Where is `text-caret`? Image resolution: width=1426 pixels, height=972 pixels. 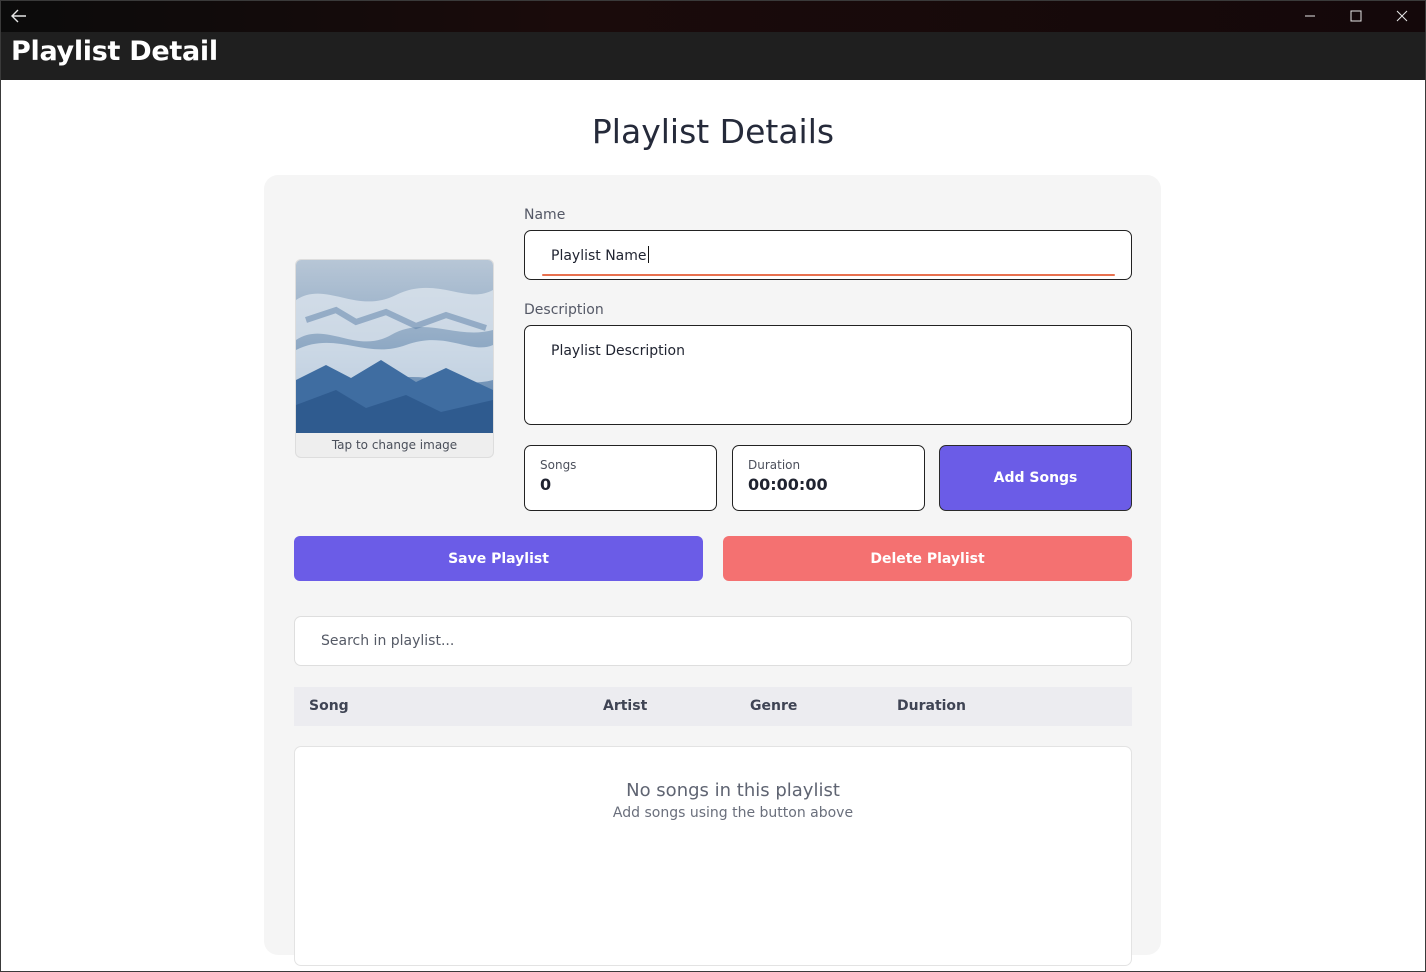
text-caret is located at coordinates (648, 254).